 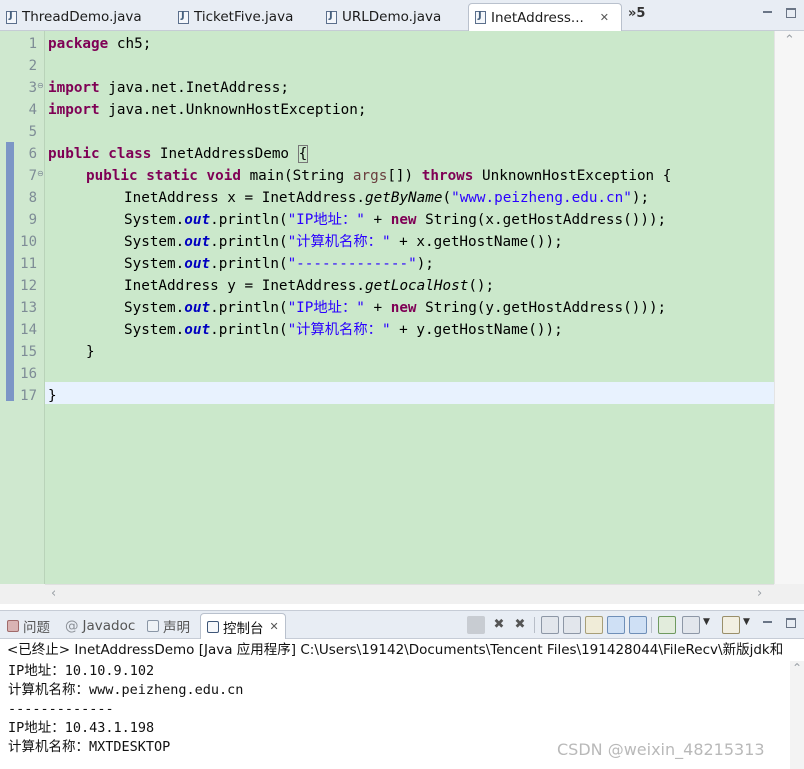 I want to click on line-number: 1, so click(x=32, y=44).